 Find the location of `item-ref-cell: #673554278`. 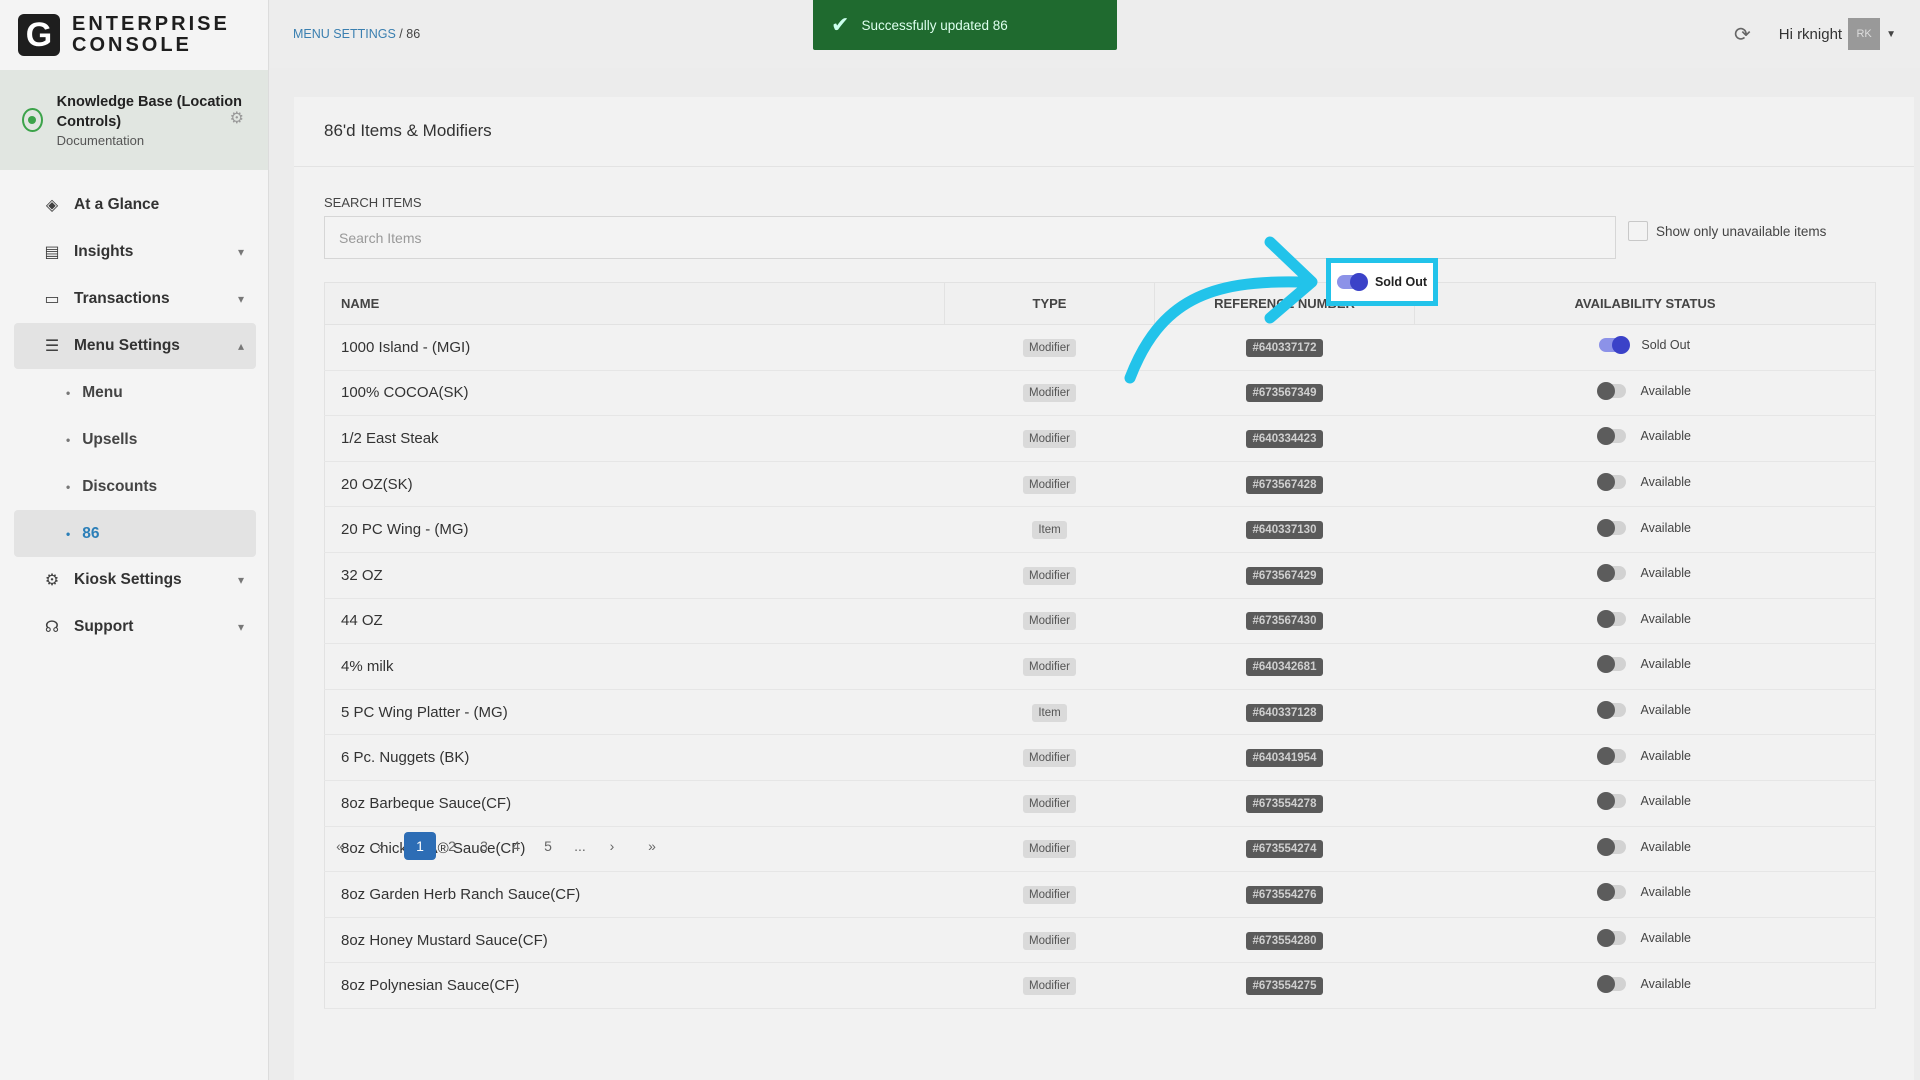

item-ref-cell: #673554278 is located at coordinates (1284, 803).